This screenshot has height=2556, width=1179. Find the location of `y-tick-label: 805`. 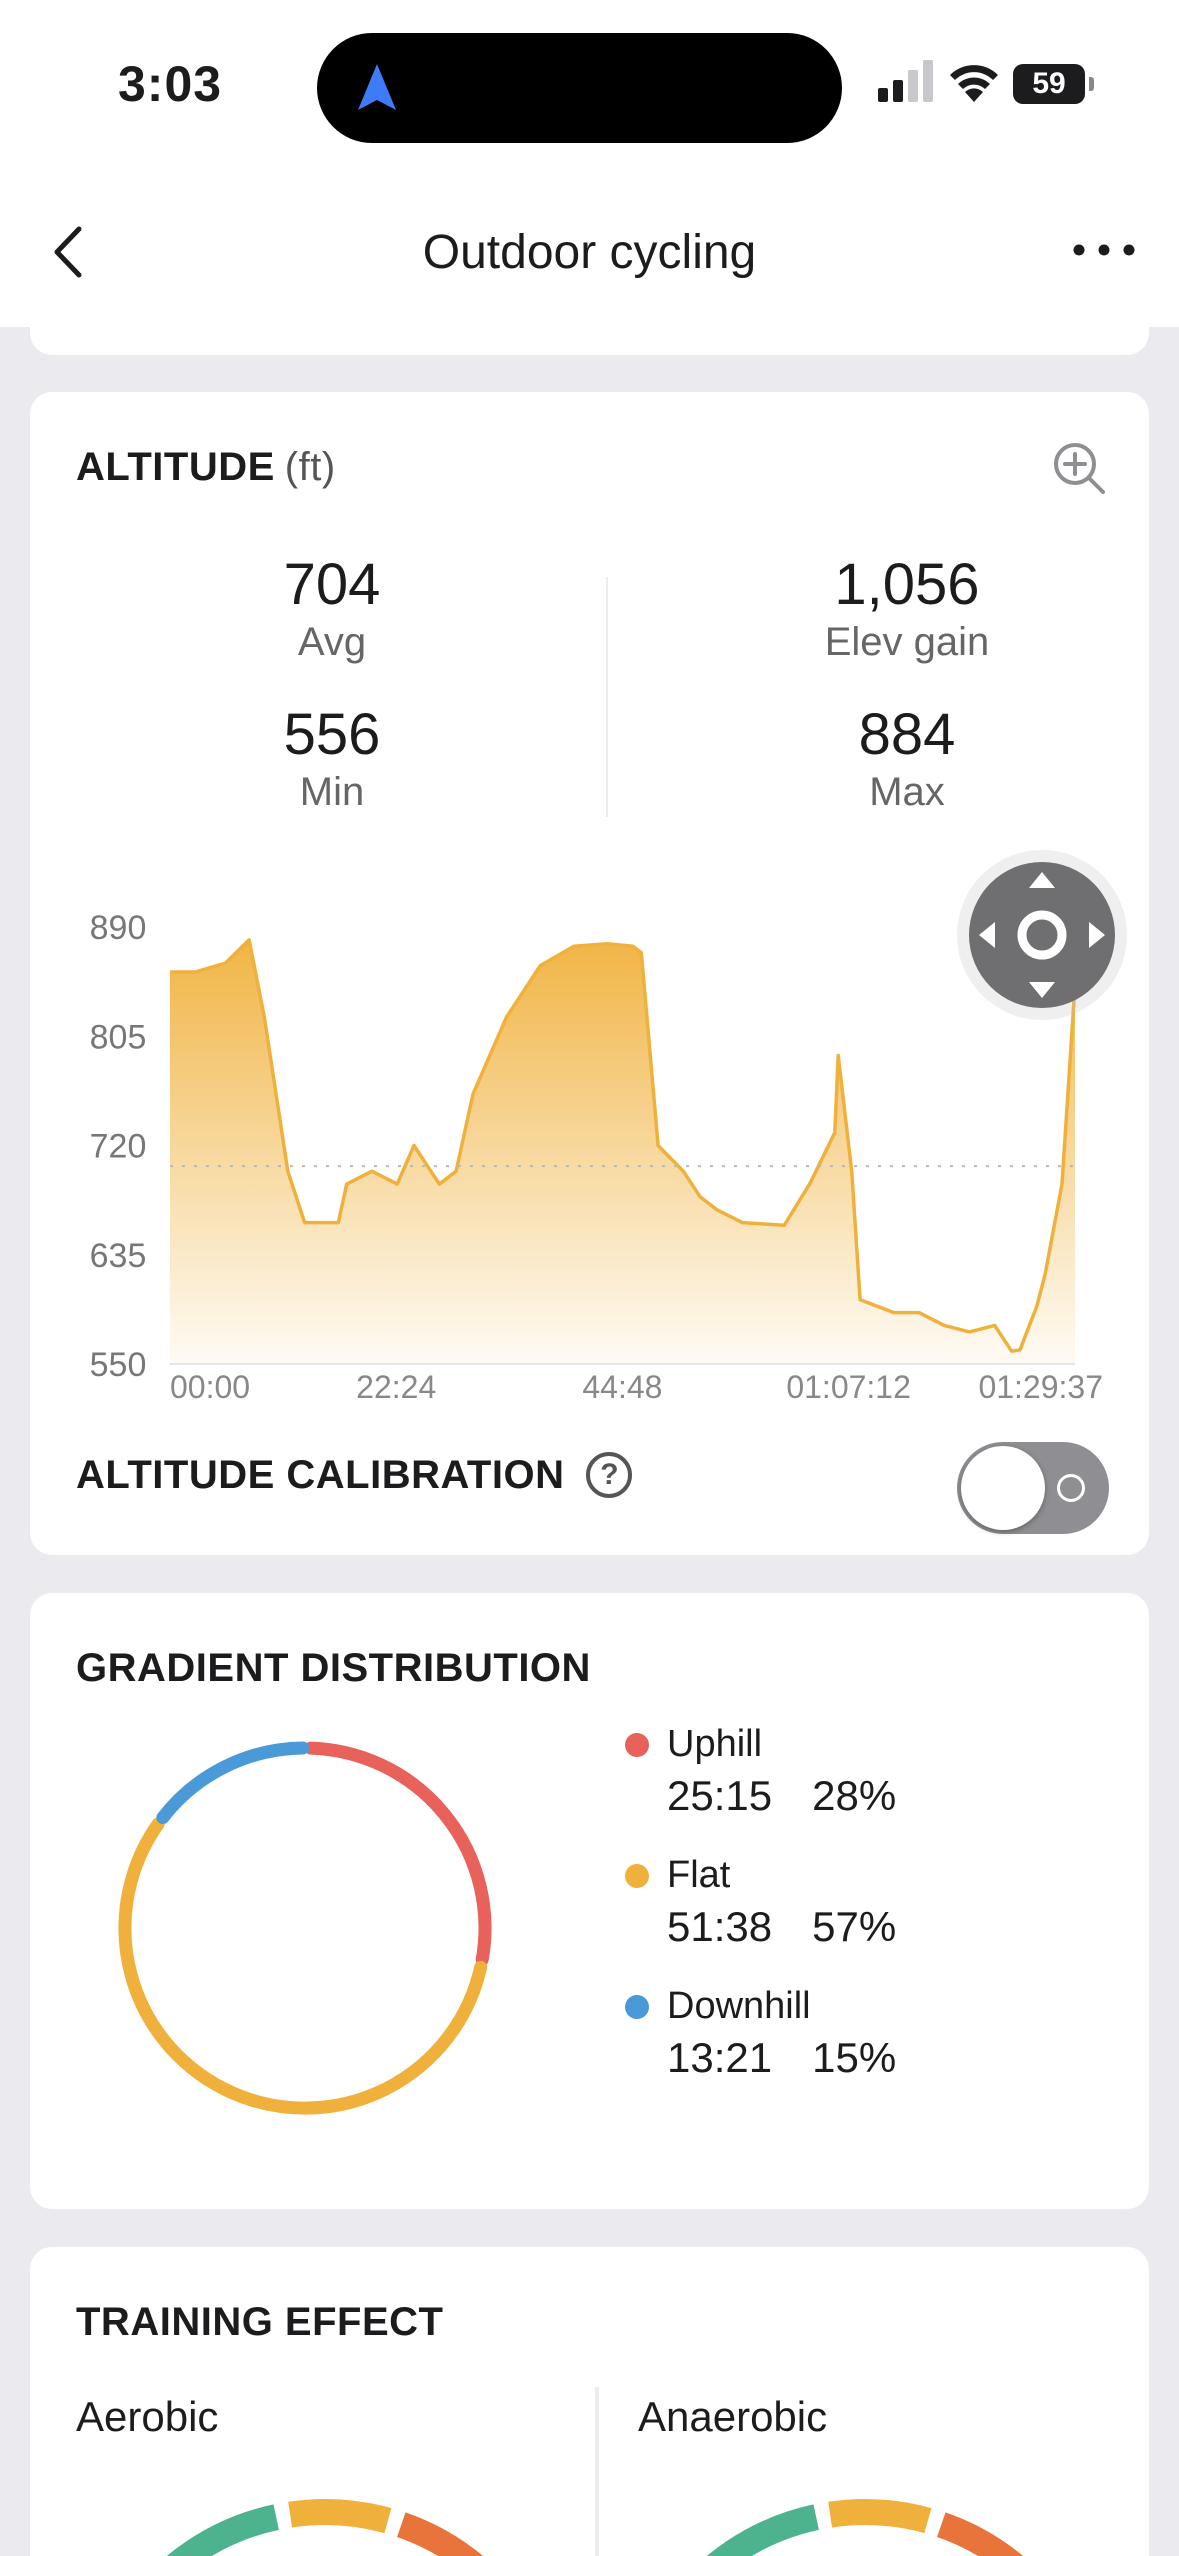

y-tick-label: 805 is located at coordinates (118, 1037).